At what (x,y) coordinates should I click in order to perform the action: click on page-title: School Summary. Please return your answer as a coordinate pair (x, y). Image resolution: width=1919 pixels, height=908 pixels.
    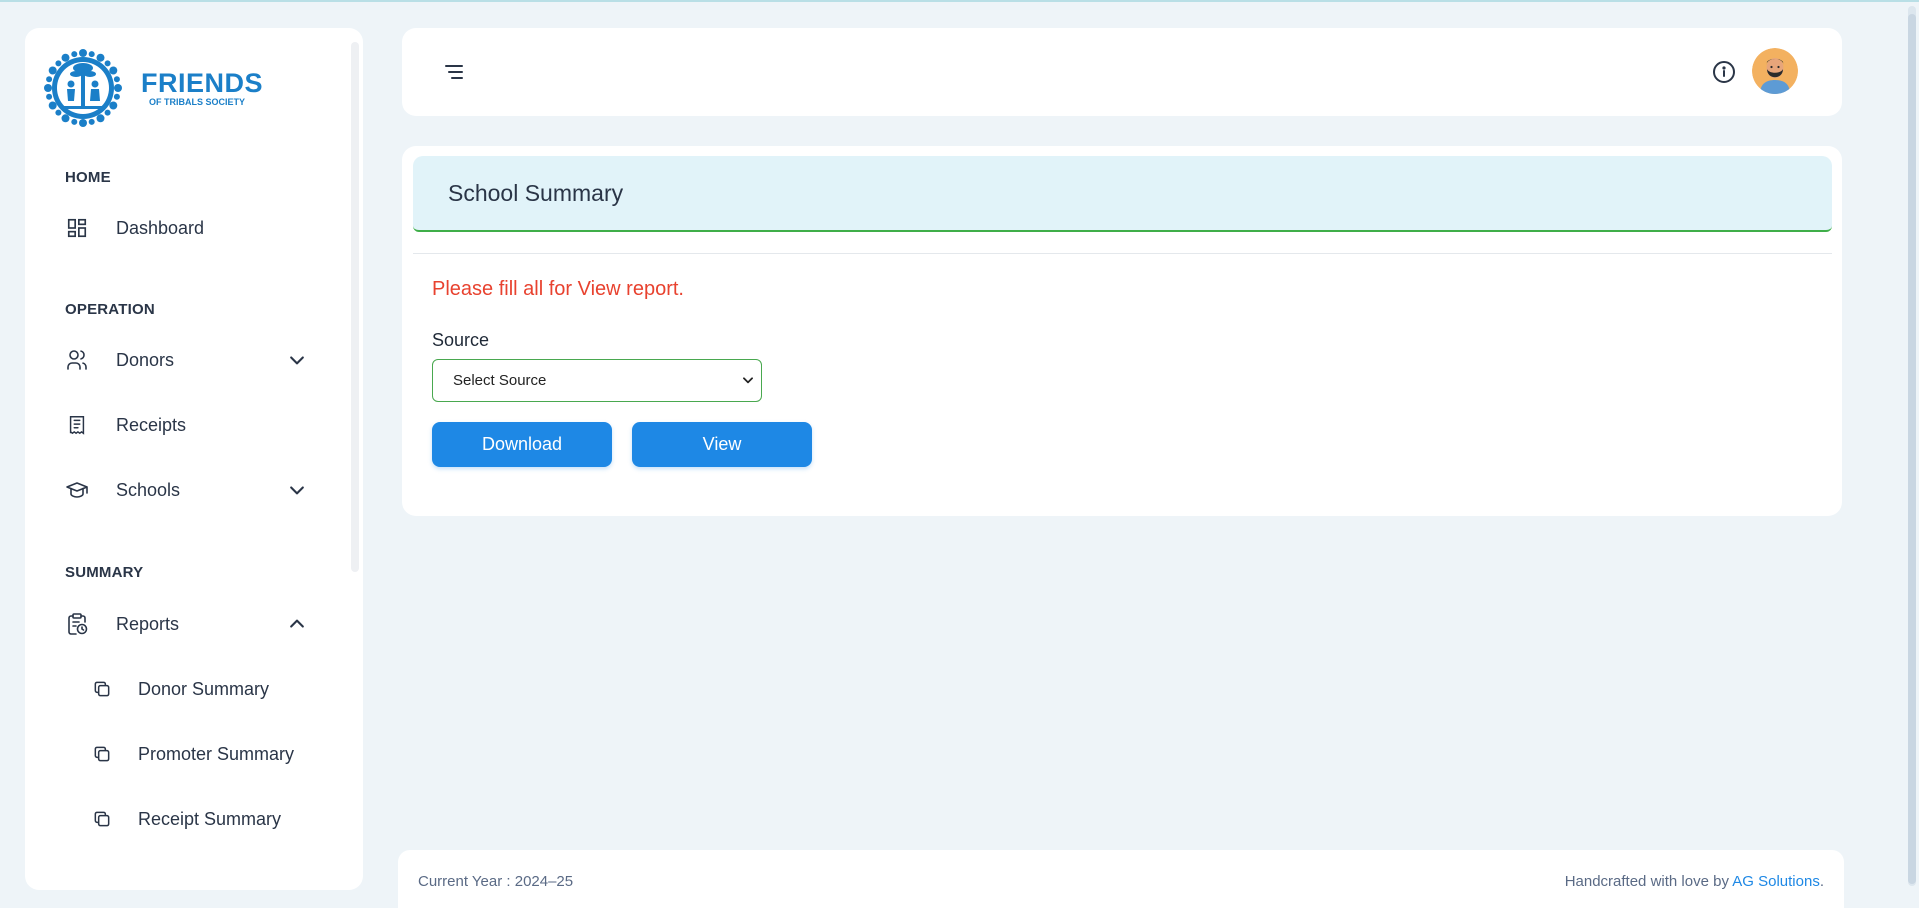
    Looking at the image, I should click on (536, 193).